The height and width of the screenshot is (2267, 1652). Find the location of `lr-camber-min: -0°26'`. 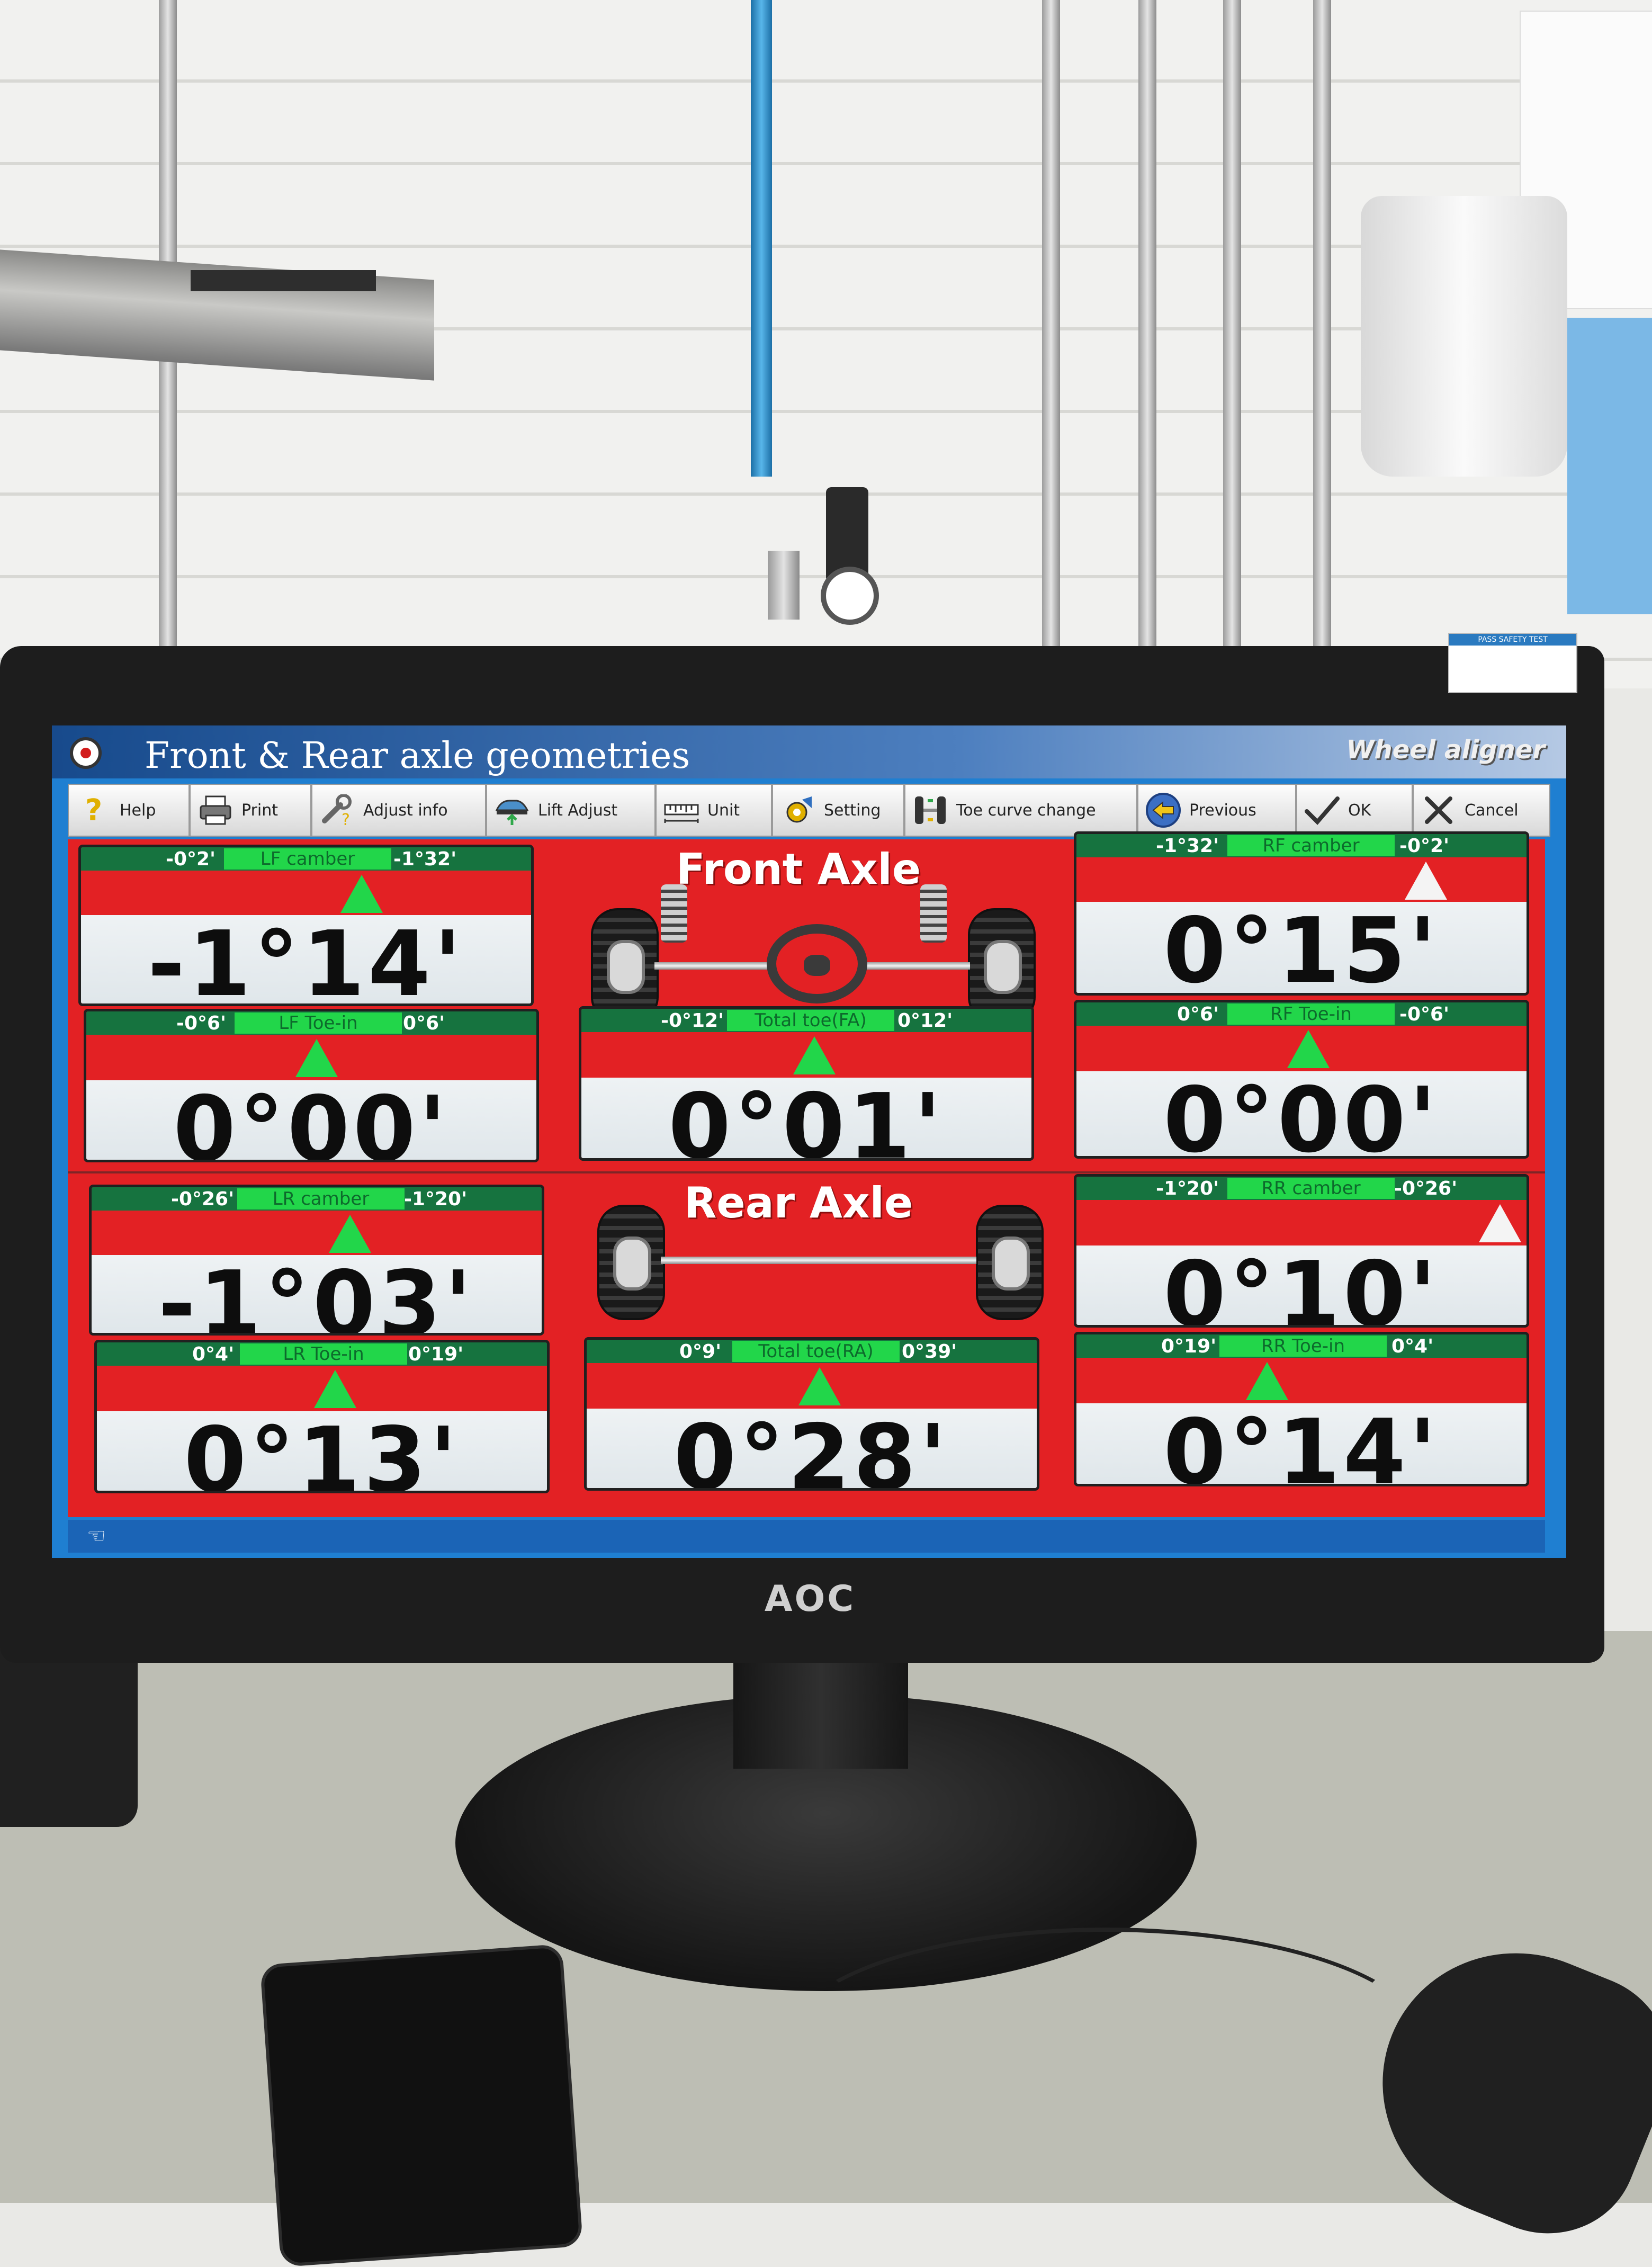

lr-camber-min: -0°26' is located at coordinates (203, 1199).